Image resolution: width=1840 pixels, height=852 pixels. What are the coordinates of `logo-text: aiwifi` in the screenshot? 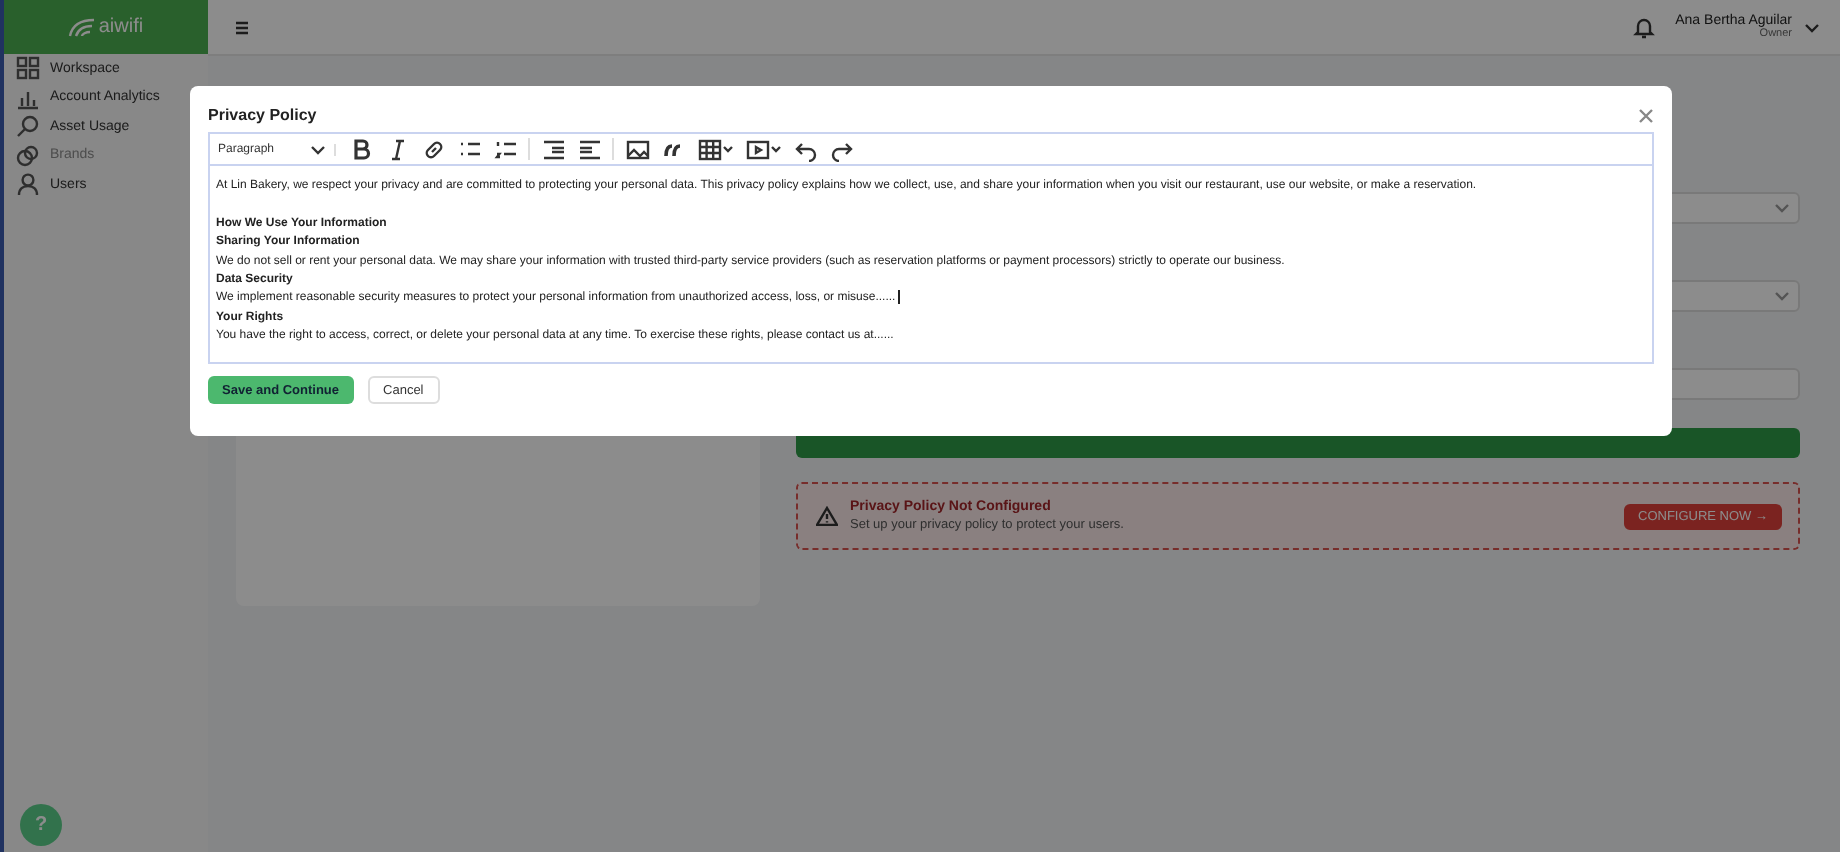 It's located at (121, 27).